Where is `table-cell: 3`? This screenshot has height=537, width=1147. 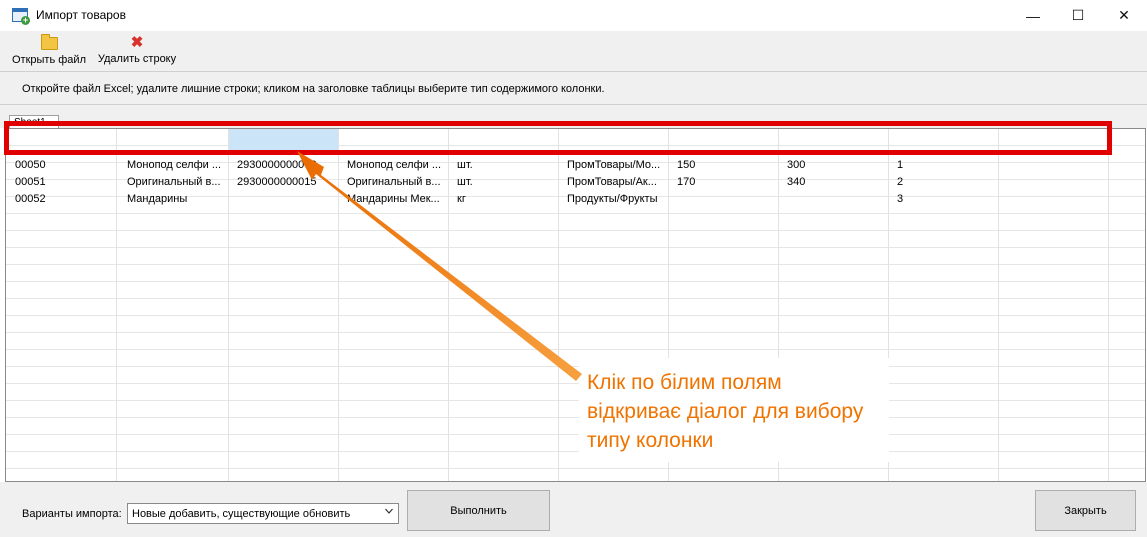 table-cell: 3 is located at coordinates (946, 199).